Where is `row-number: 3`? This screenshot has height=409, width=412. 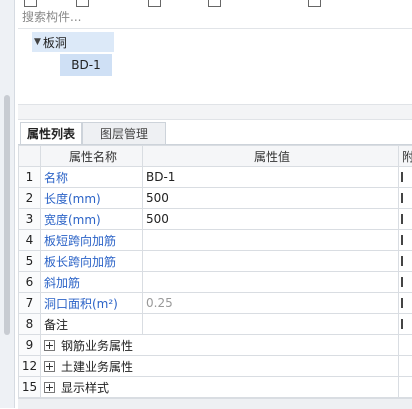 row-number: 3 is located at coordinates (30, 219).